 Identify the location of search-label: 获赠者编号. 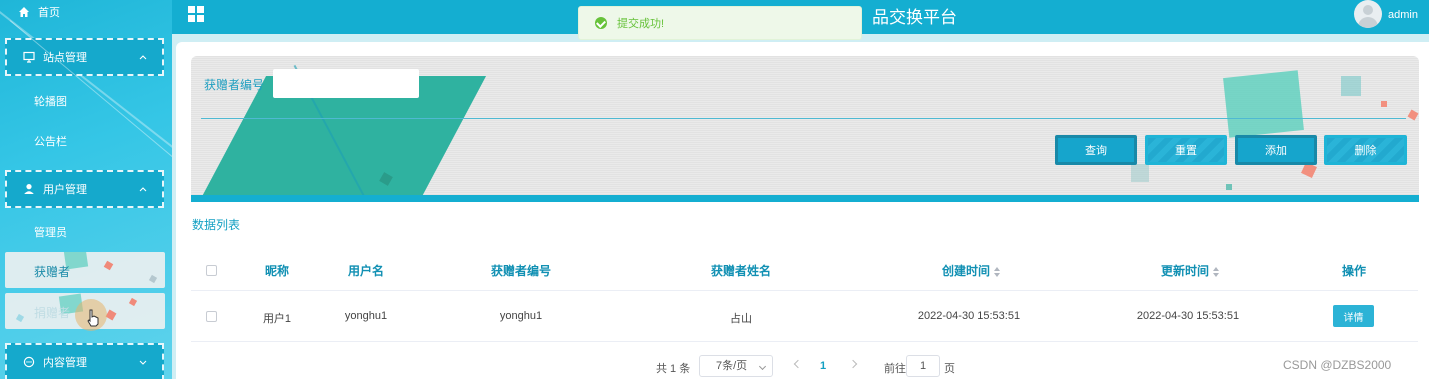
(234, 85).